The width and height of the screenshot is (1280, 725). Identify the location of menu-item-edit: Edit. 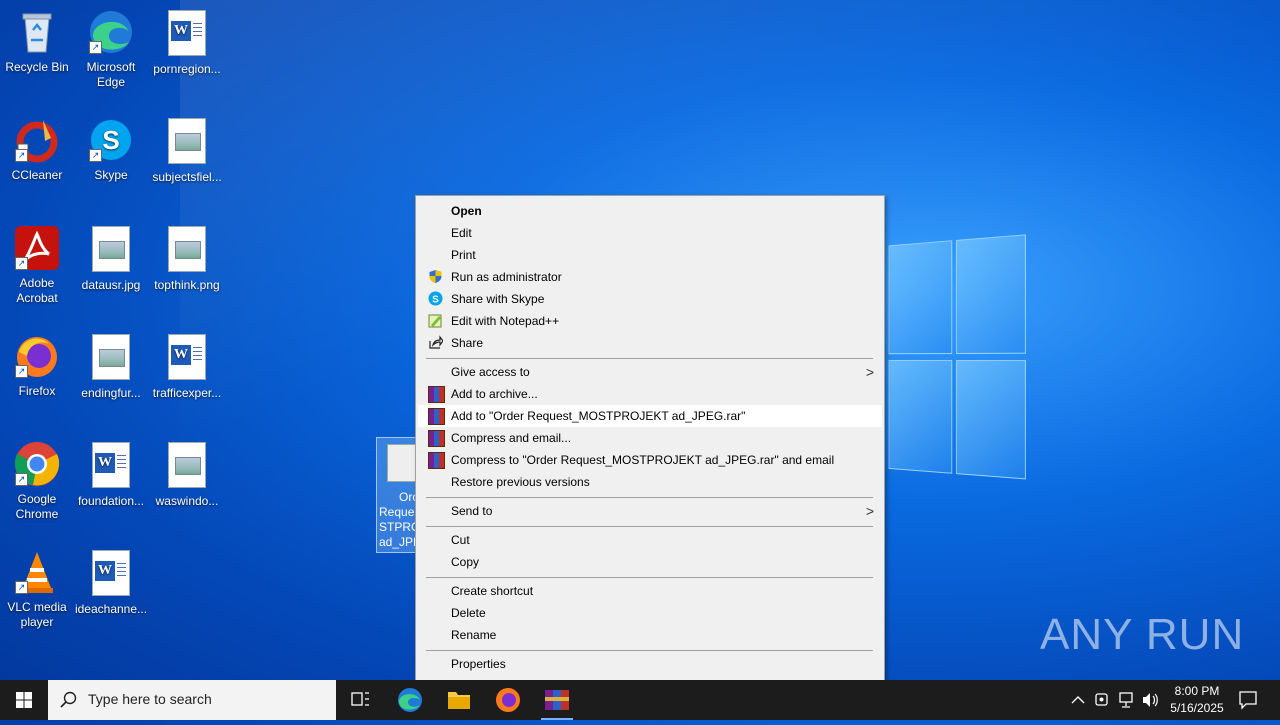
(650, 233).